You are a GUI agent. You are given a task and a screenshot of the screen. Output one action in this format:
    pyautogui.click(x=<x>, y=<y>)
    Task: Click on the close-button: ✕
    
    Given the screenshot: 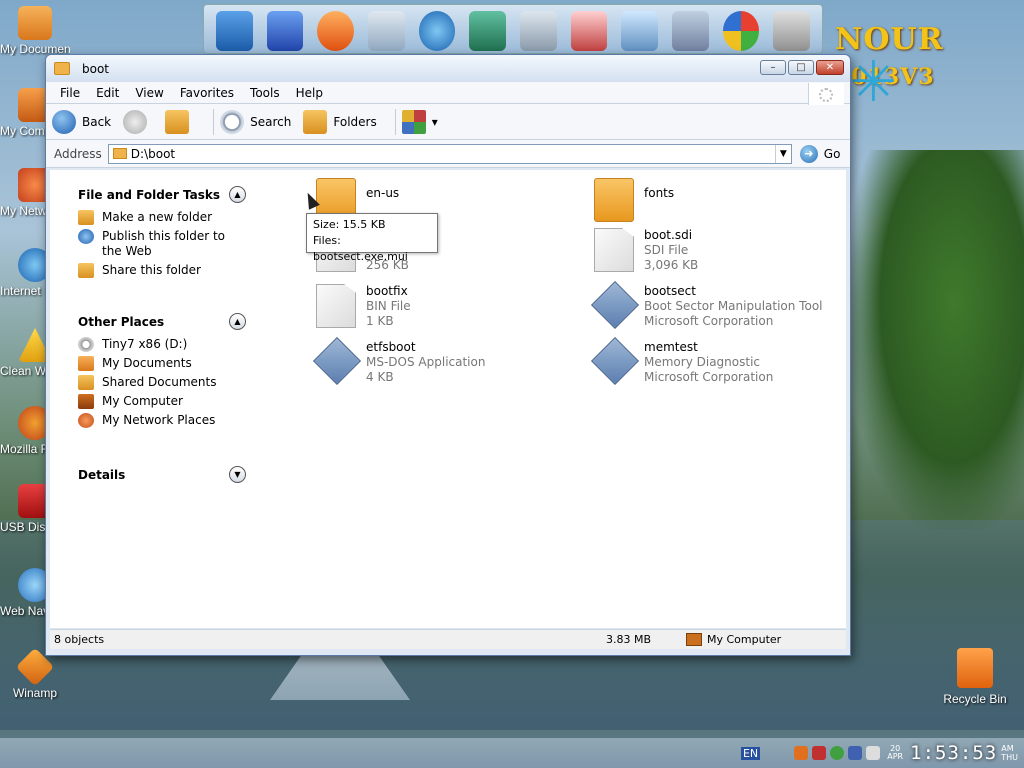 What is the action you would take?
    pyautogui.click(x=830, y=67)
    